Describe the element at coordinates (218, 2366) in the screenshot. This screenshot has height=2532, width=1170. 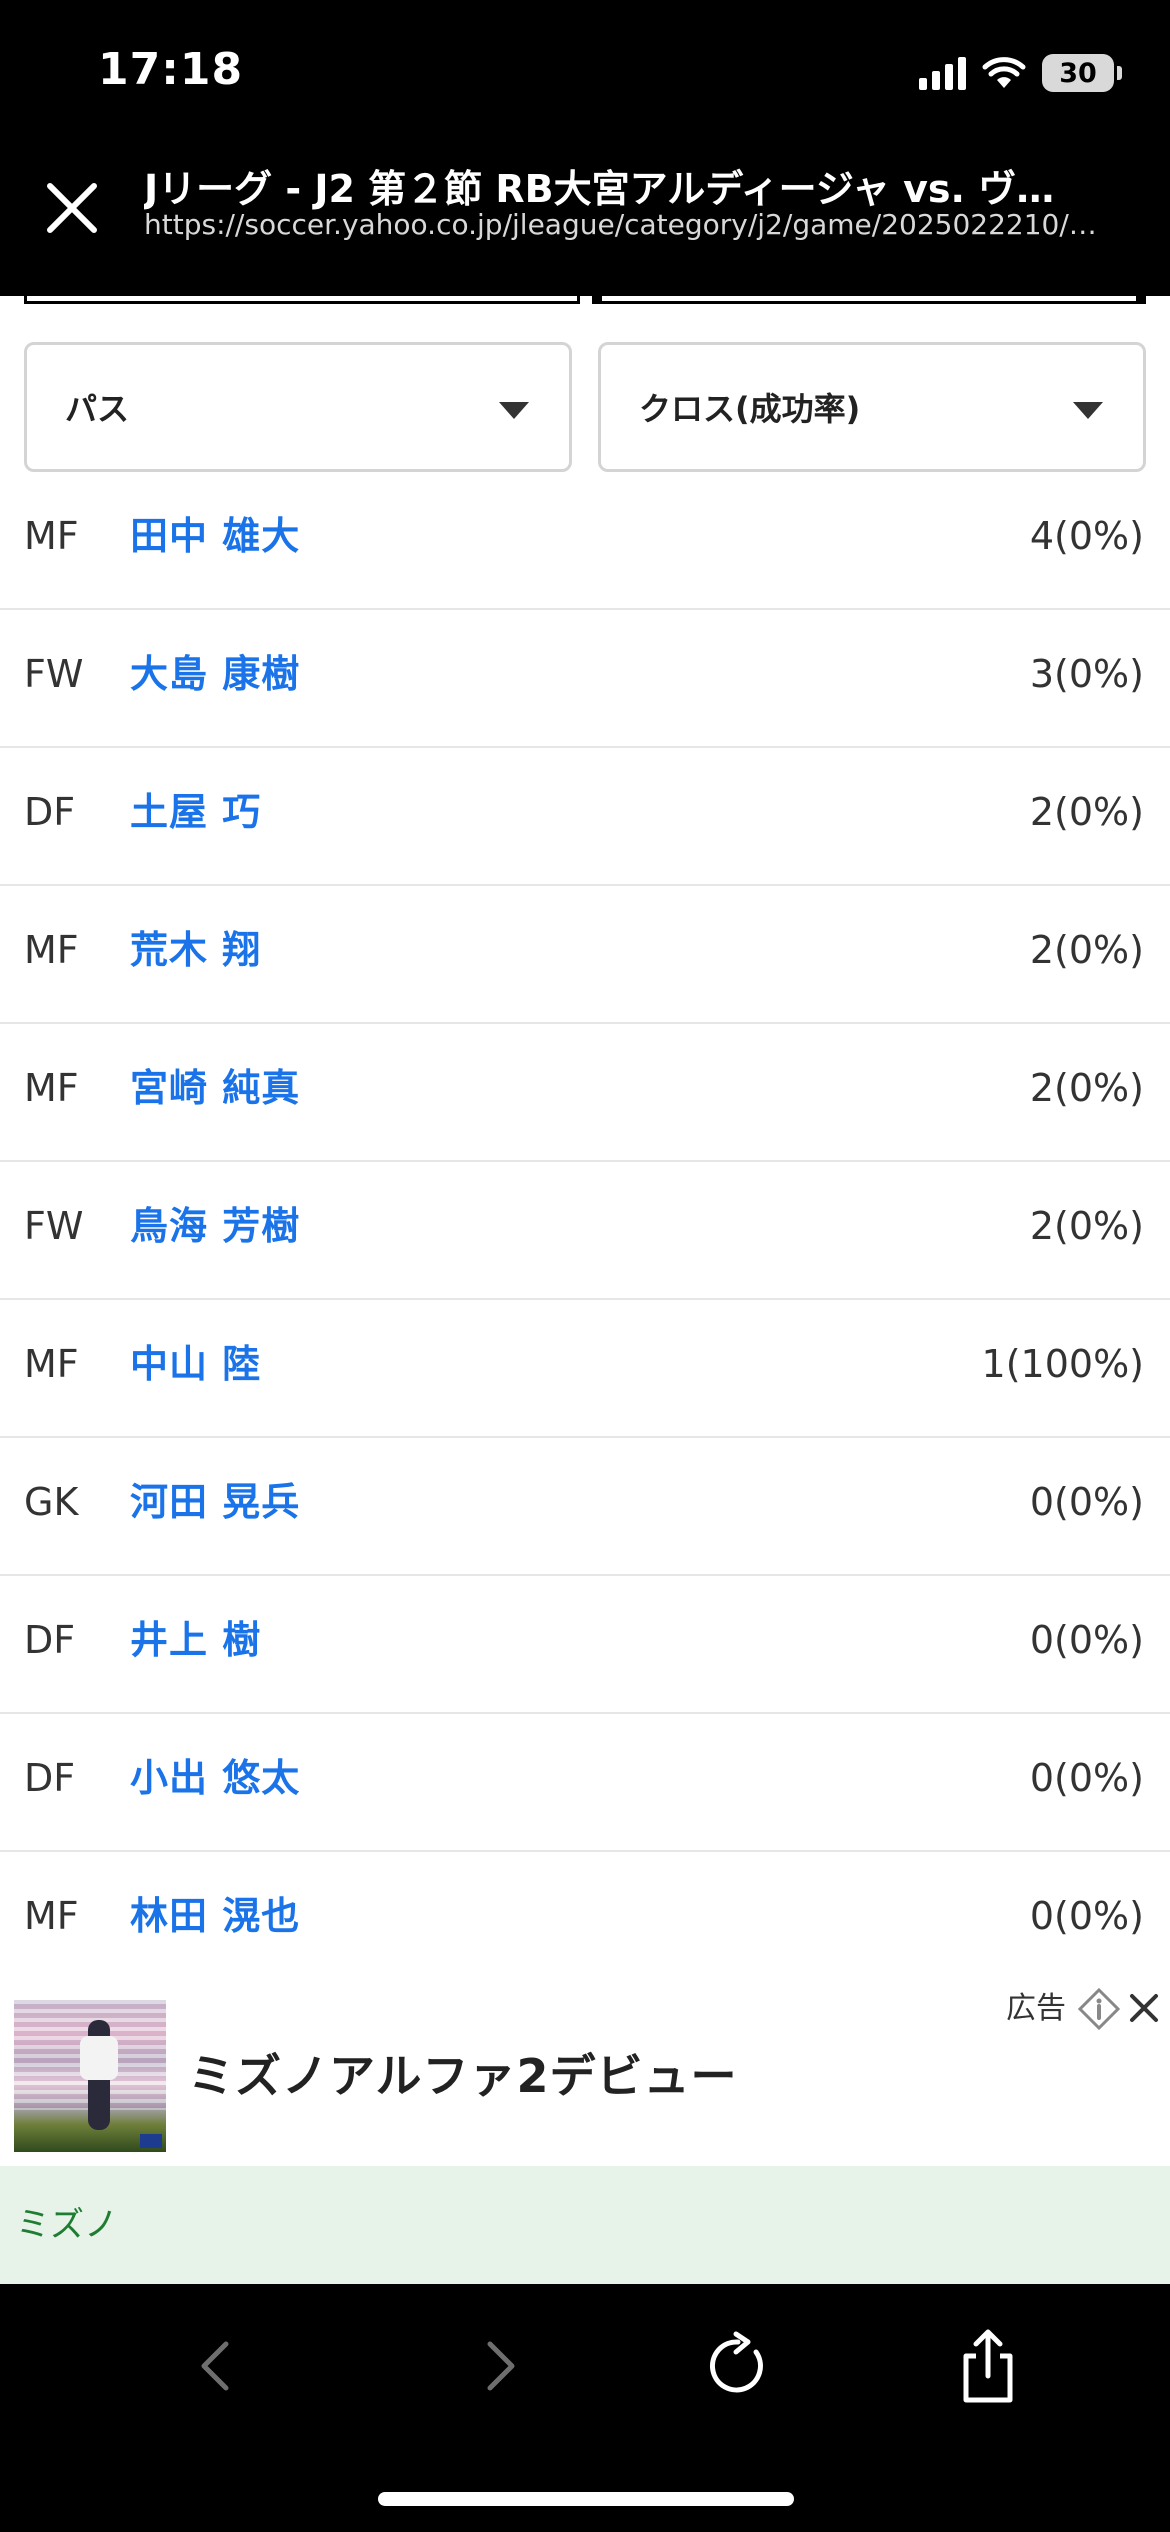
I see `chevron-left-icon` at that location.